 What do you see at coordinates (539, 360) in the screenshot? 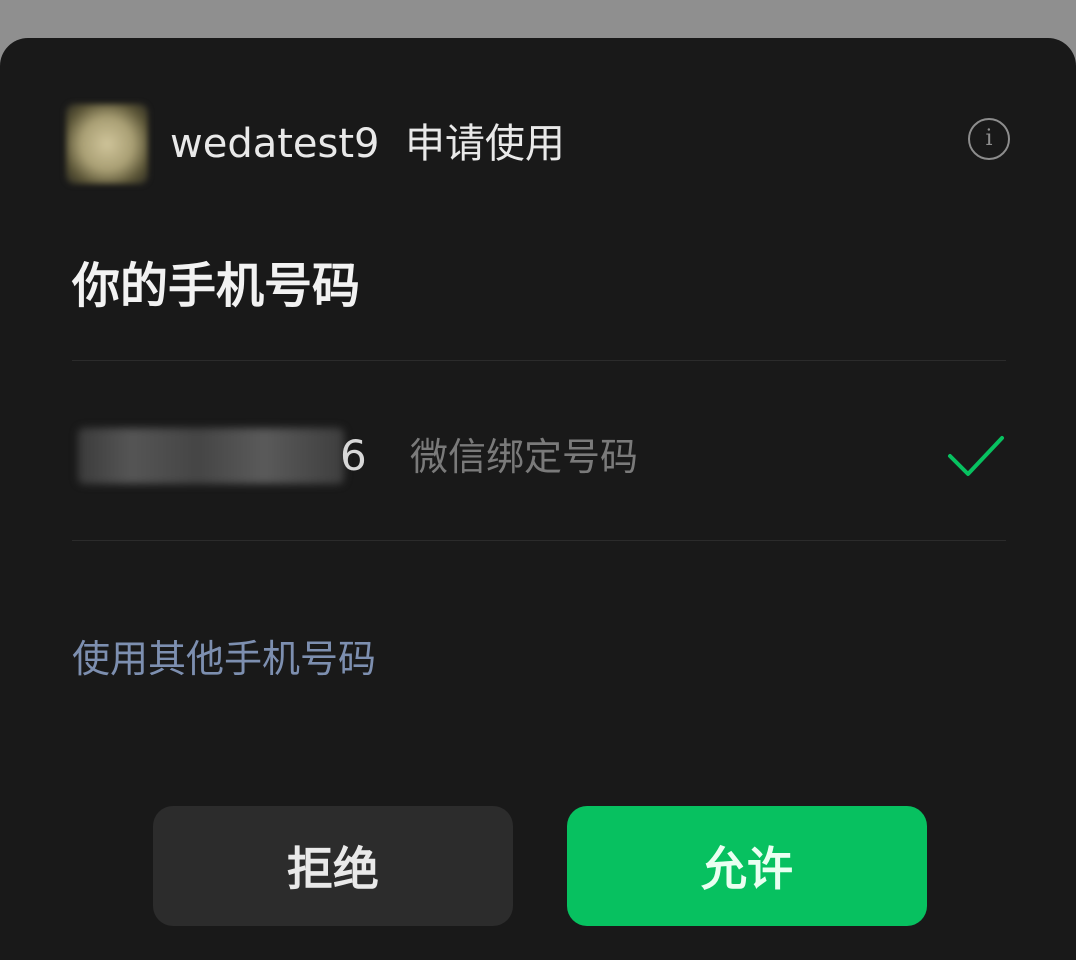
I see `divider-top` at bounding box center [539, 360].